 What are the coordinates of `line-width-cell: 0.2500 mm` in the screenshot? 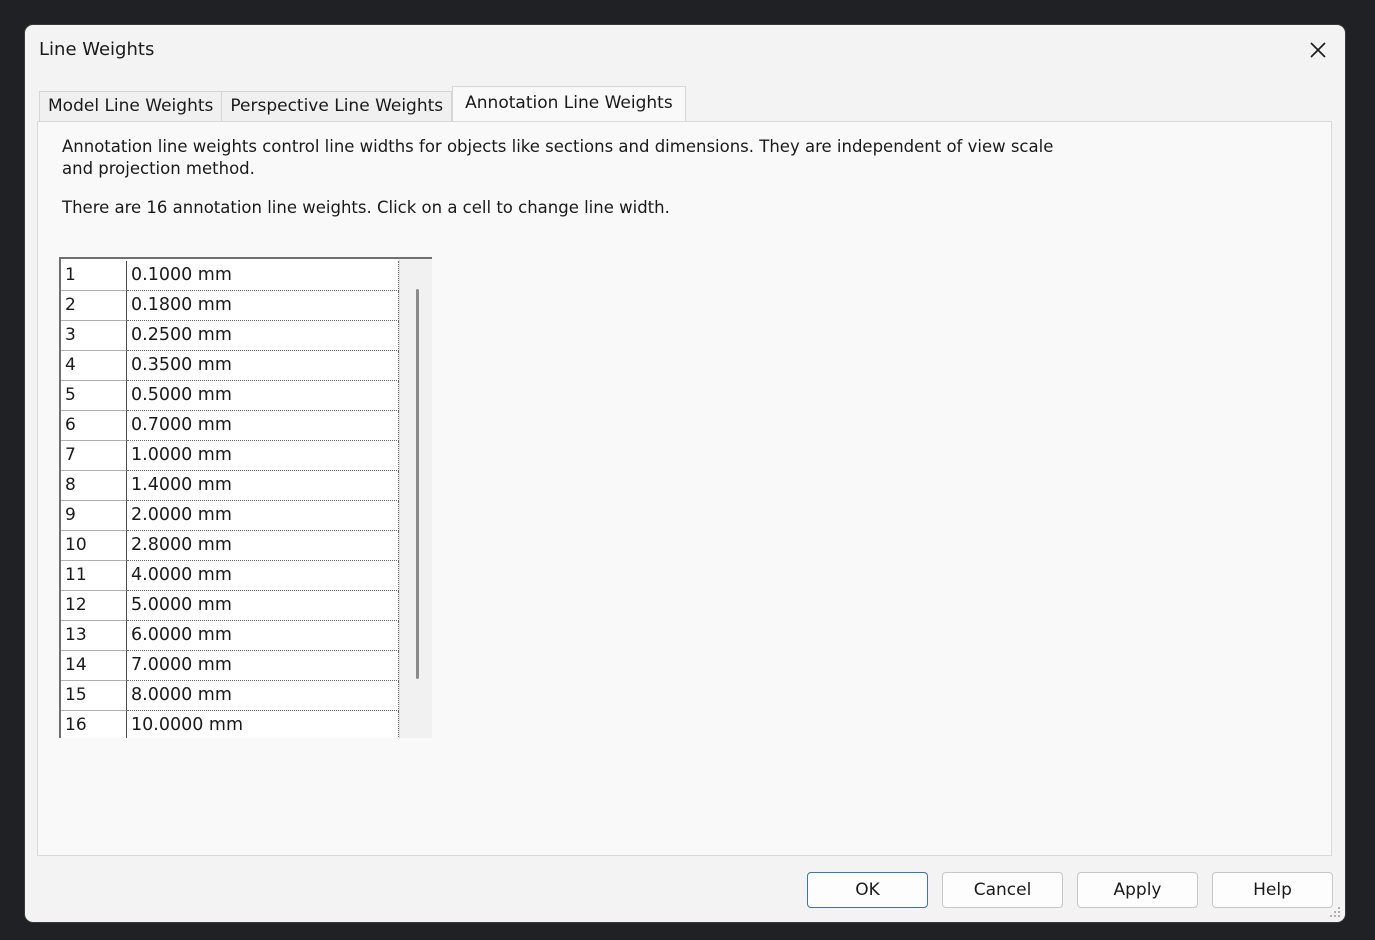 It's located at (263, 336).